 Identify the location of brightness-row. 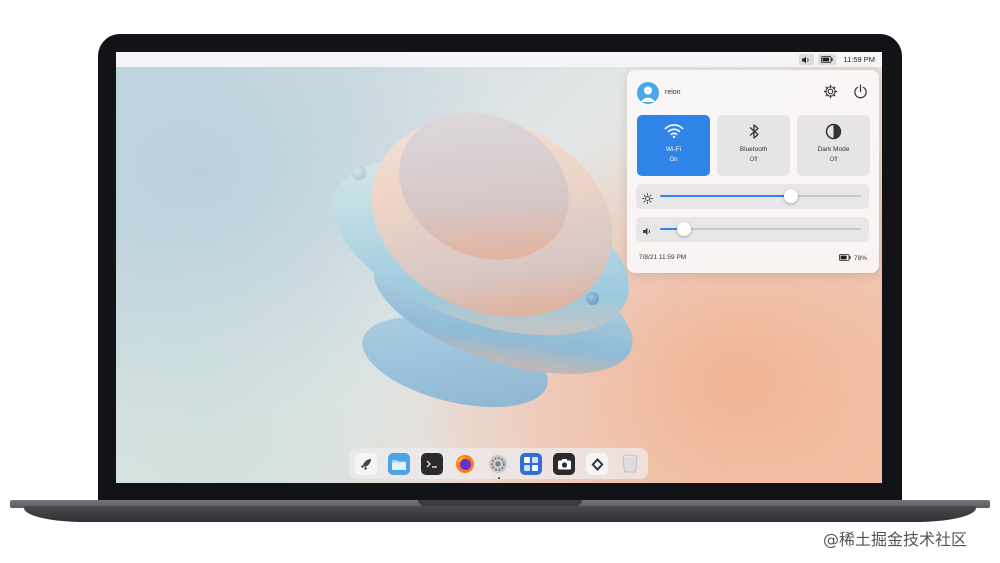
(752, 196).